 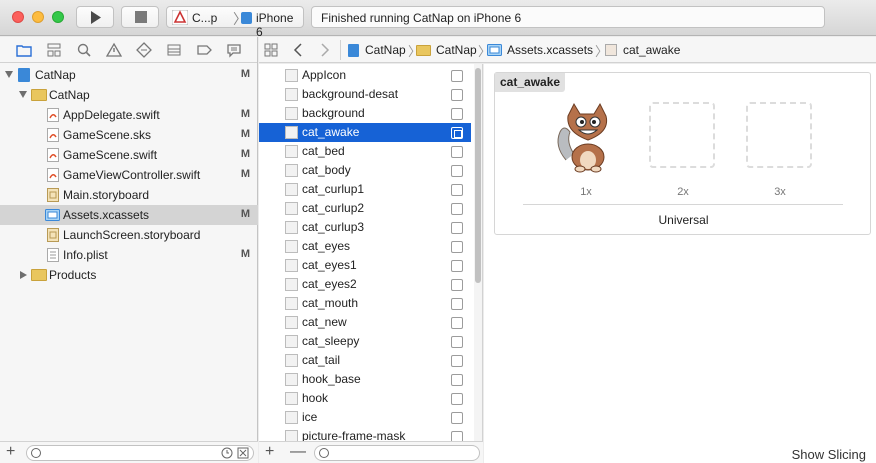 I want to click on asset-row: picture-frame-mask, so click(x=365, y=434).